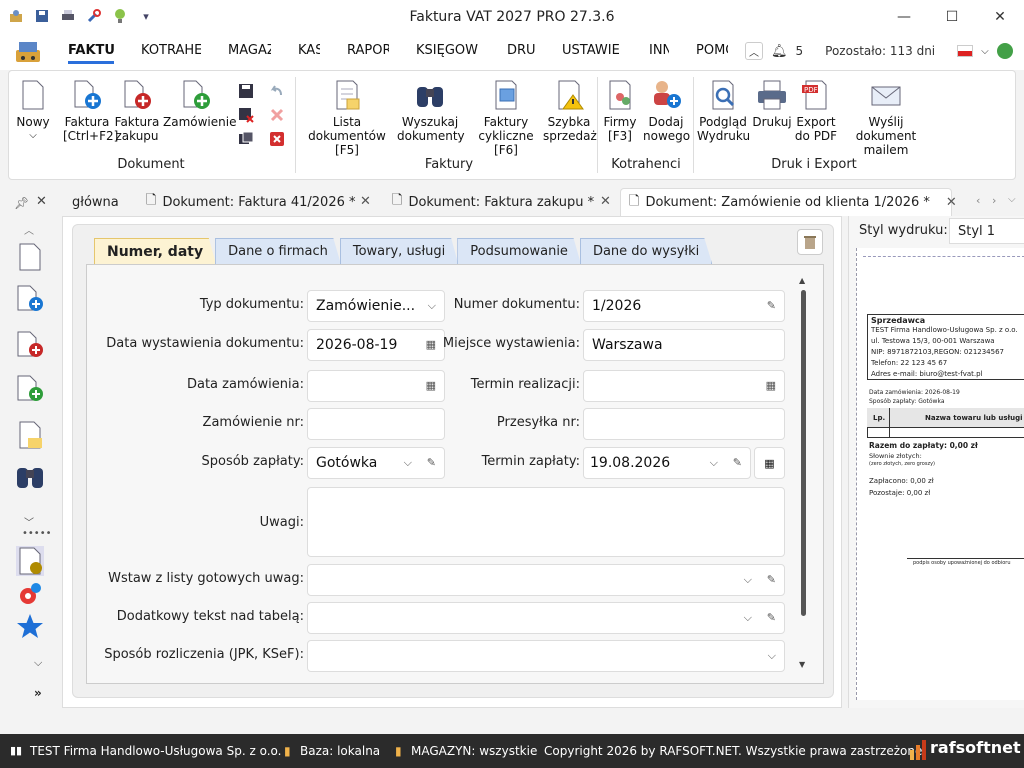 The width and height of the screenshot is (1024, 768). What do you see at coordinates (277, 91) in the screenshot?
I see `undo-icon` at bounding box center [277, 91].